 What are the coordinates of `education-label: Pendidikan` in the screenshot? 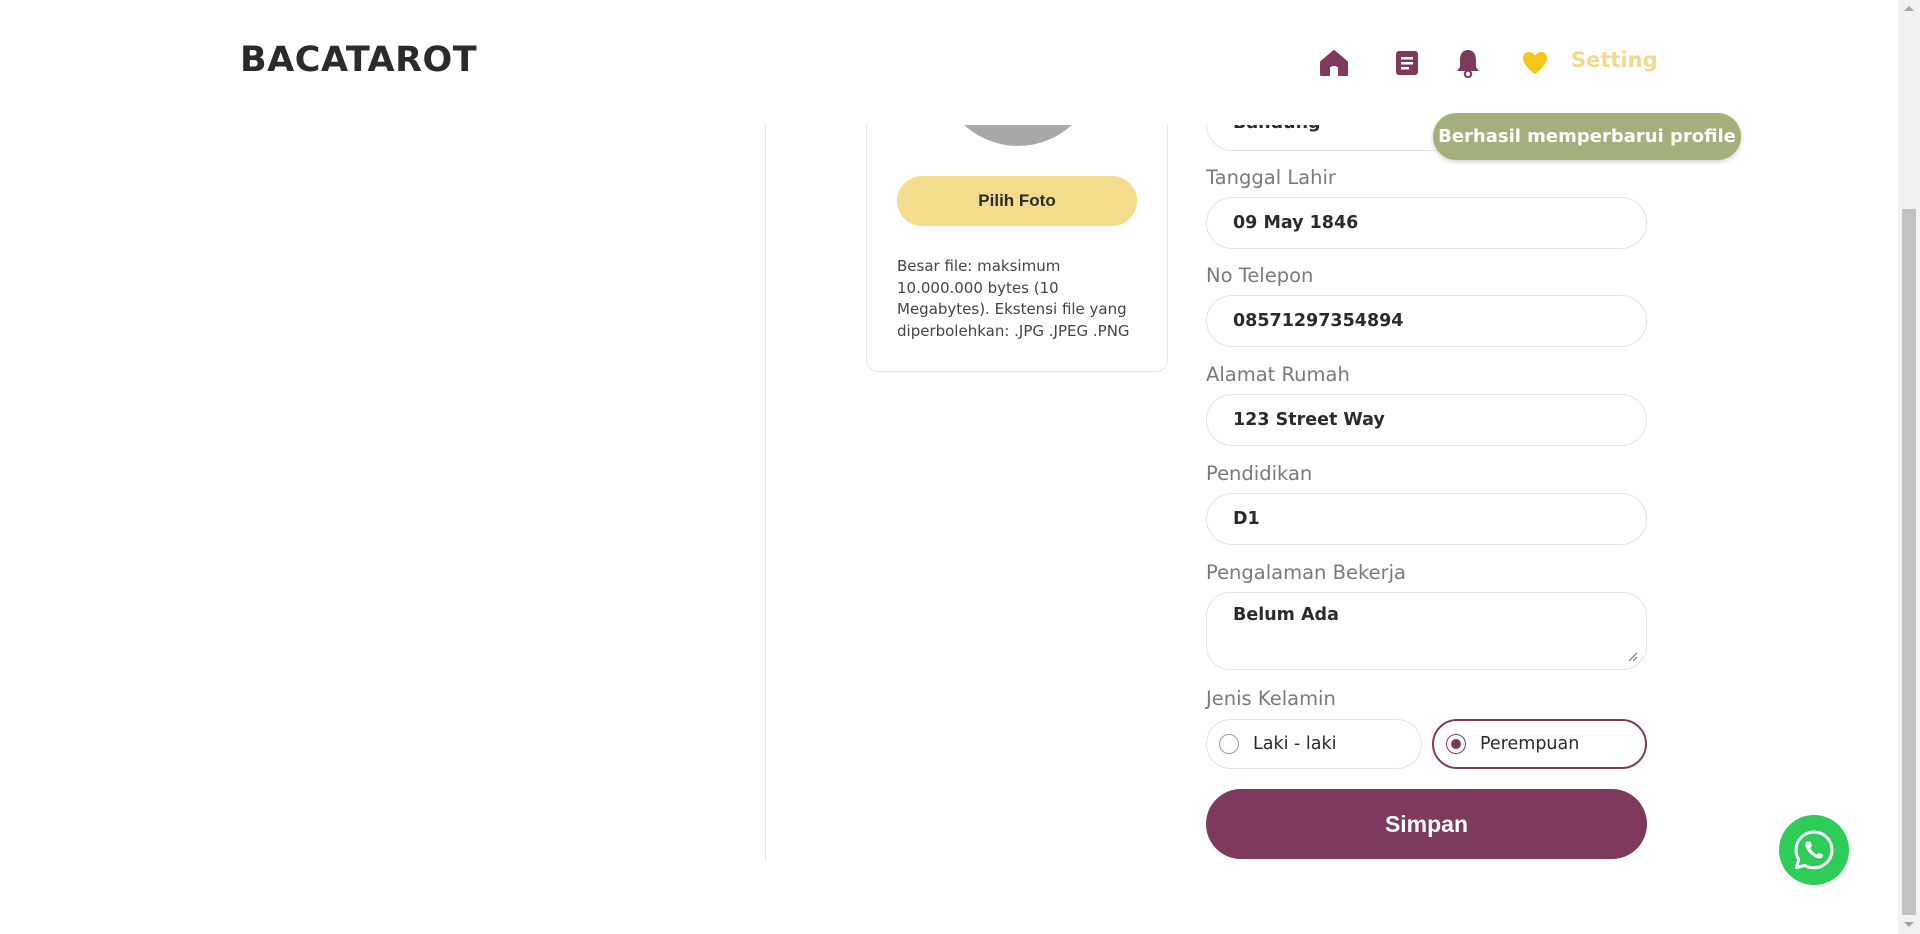 It's located at (1259, 473).